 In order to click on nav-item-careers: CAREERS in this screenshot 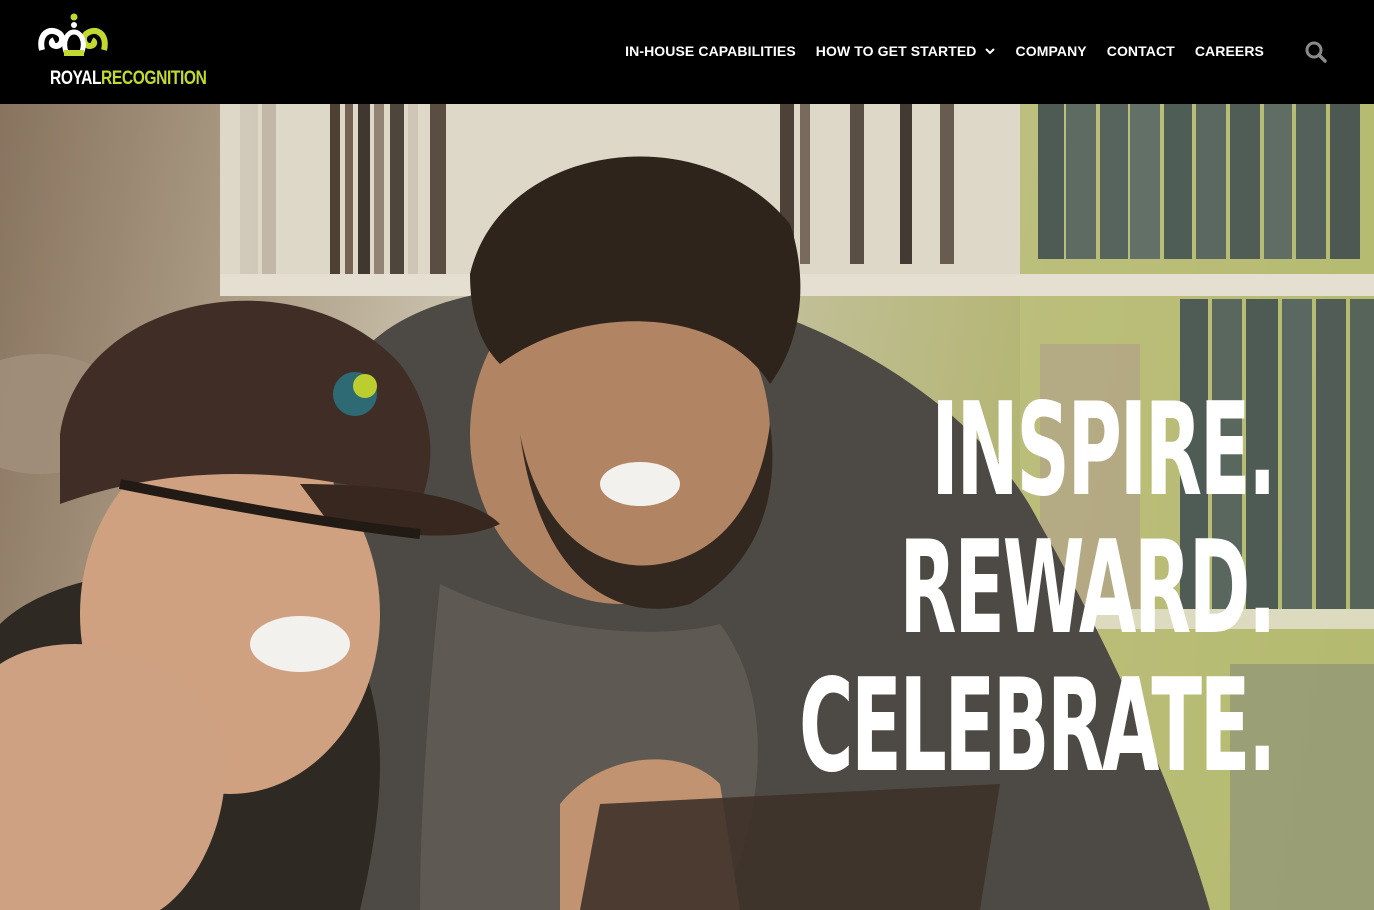, I will do `click(1229, 51)`.